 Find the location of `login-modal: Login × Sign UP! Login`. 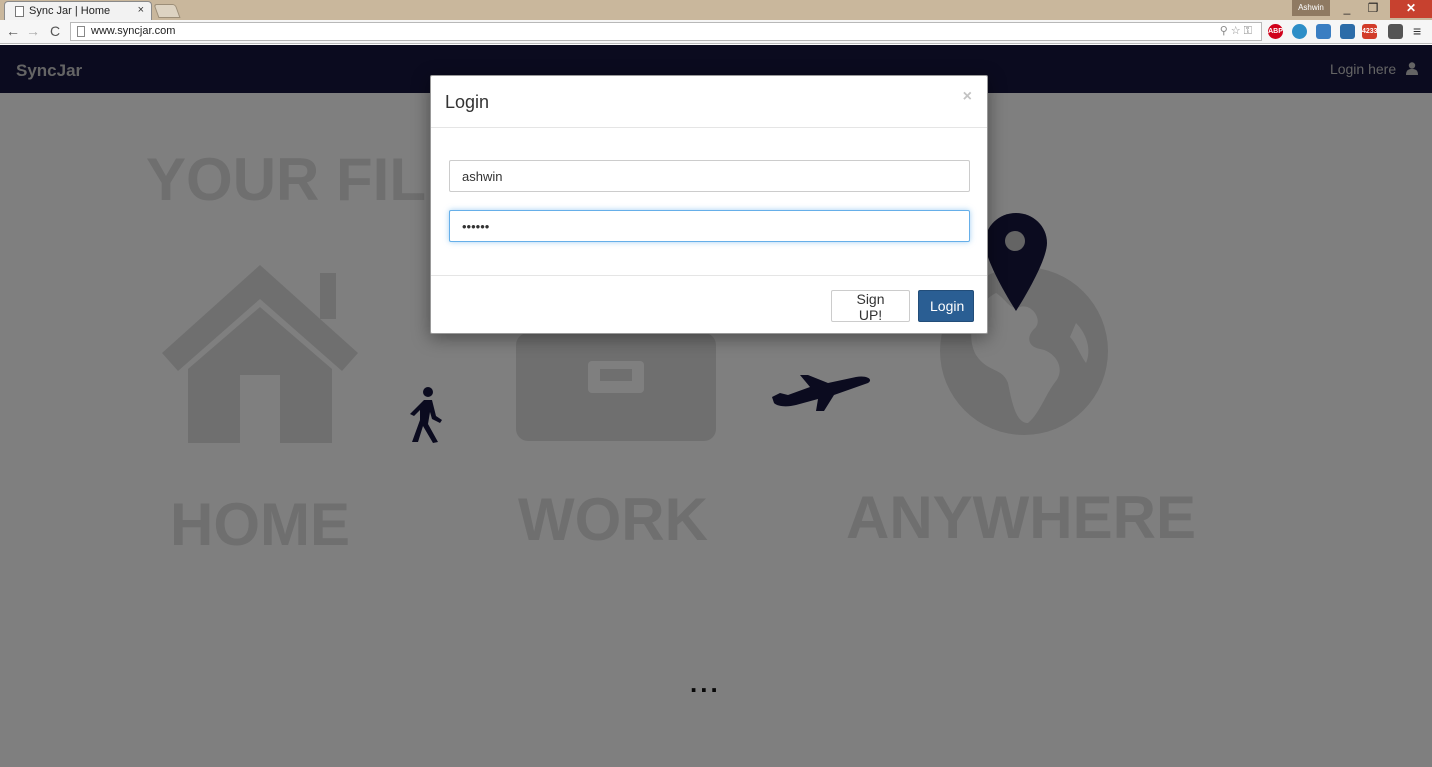

login-modal: Login × Sign UP! Login is located at coordinates (709, 204).